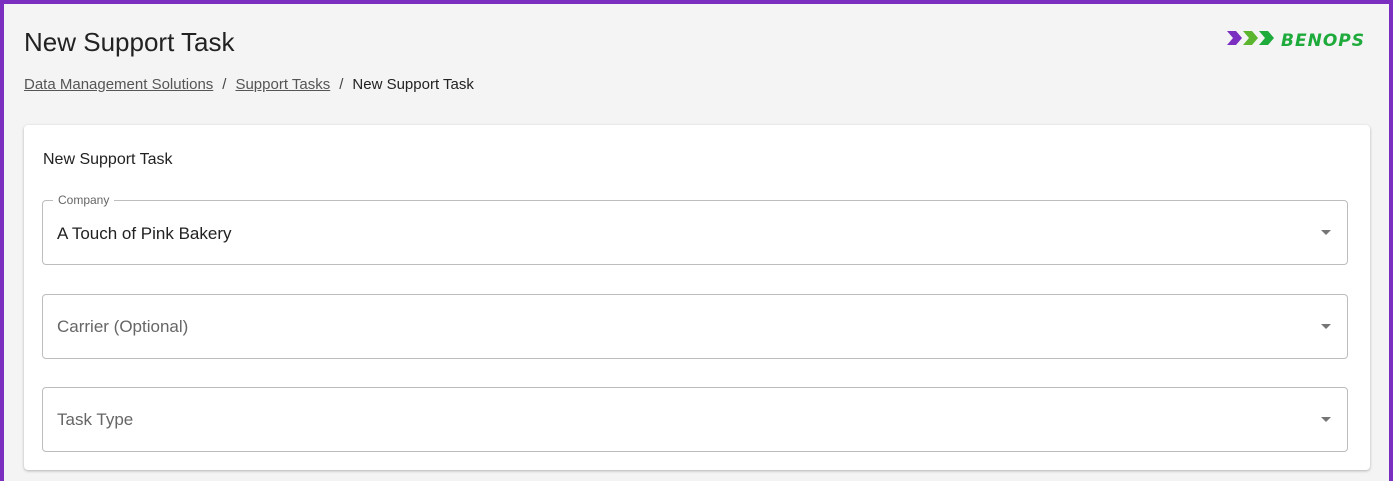 The height and width of the screenshot is (481, 1393). What do you see at coordinates (118, 85) in the screenshot?
I see `breadcrumb-link-data-management-solutions: Data Management Solutions` at bounding box center [118, 85].